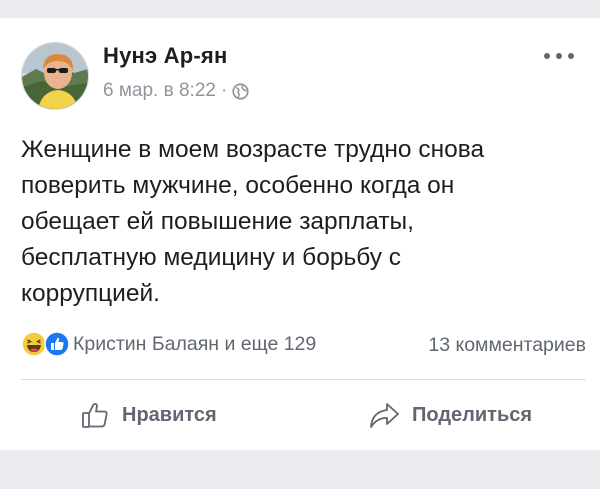 Image resolution: width=600 pixels, height=489 pixels. I want to click on comments-count: 13 комментариев, so click(507, 345).